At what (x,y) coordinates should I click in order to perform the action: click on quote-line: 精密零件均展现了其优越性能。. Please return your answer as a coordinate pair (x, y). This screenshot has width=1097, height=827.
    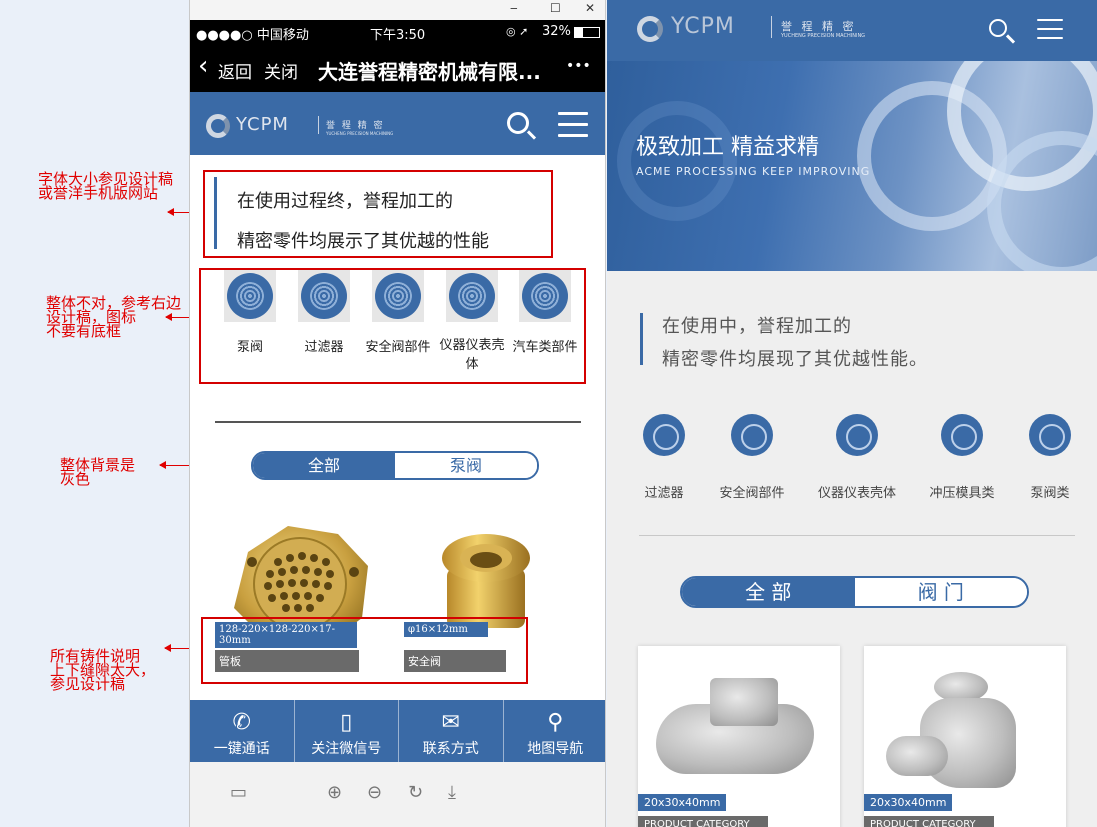
    Looking at the image, I should click on (795, 359).